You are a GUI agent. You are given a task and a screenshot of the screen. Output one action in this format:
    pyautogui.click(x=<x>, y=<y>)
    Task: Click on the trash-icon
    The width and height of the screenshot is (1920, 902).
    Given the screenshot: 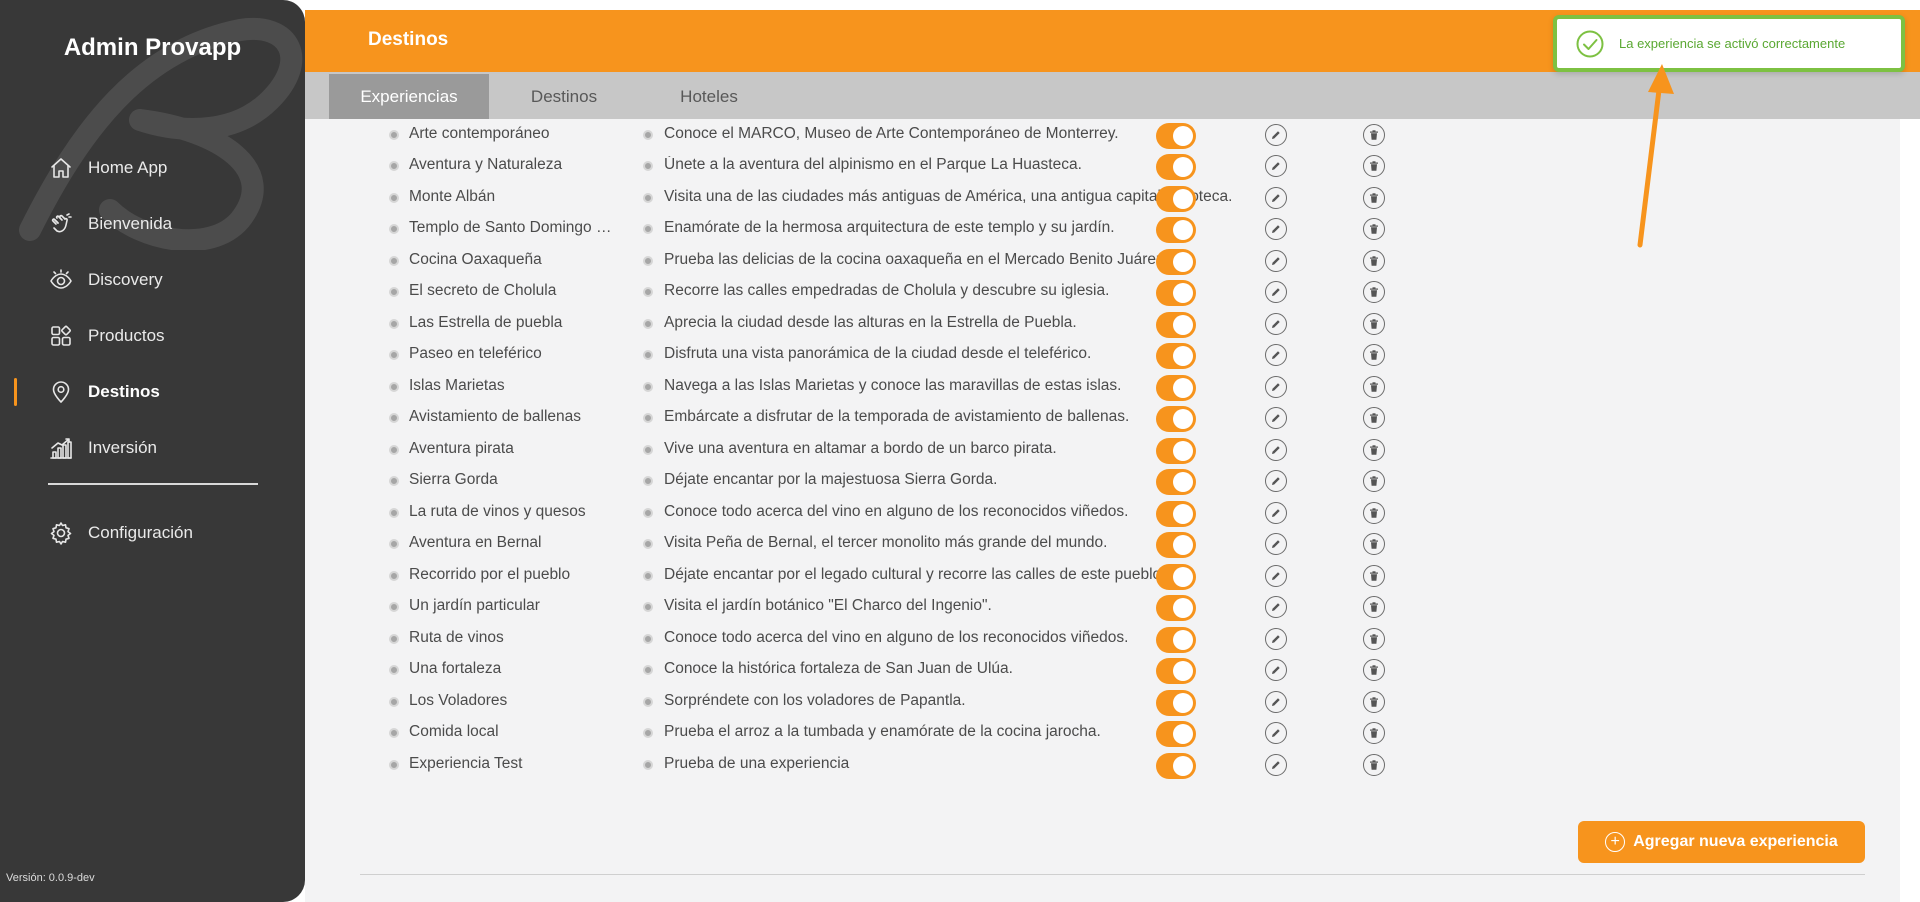 What is the action you would take?
    pyautogui.click(x=1374, y=323)
    